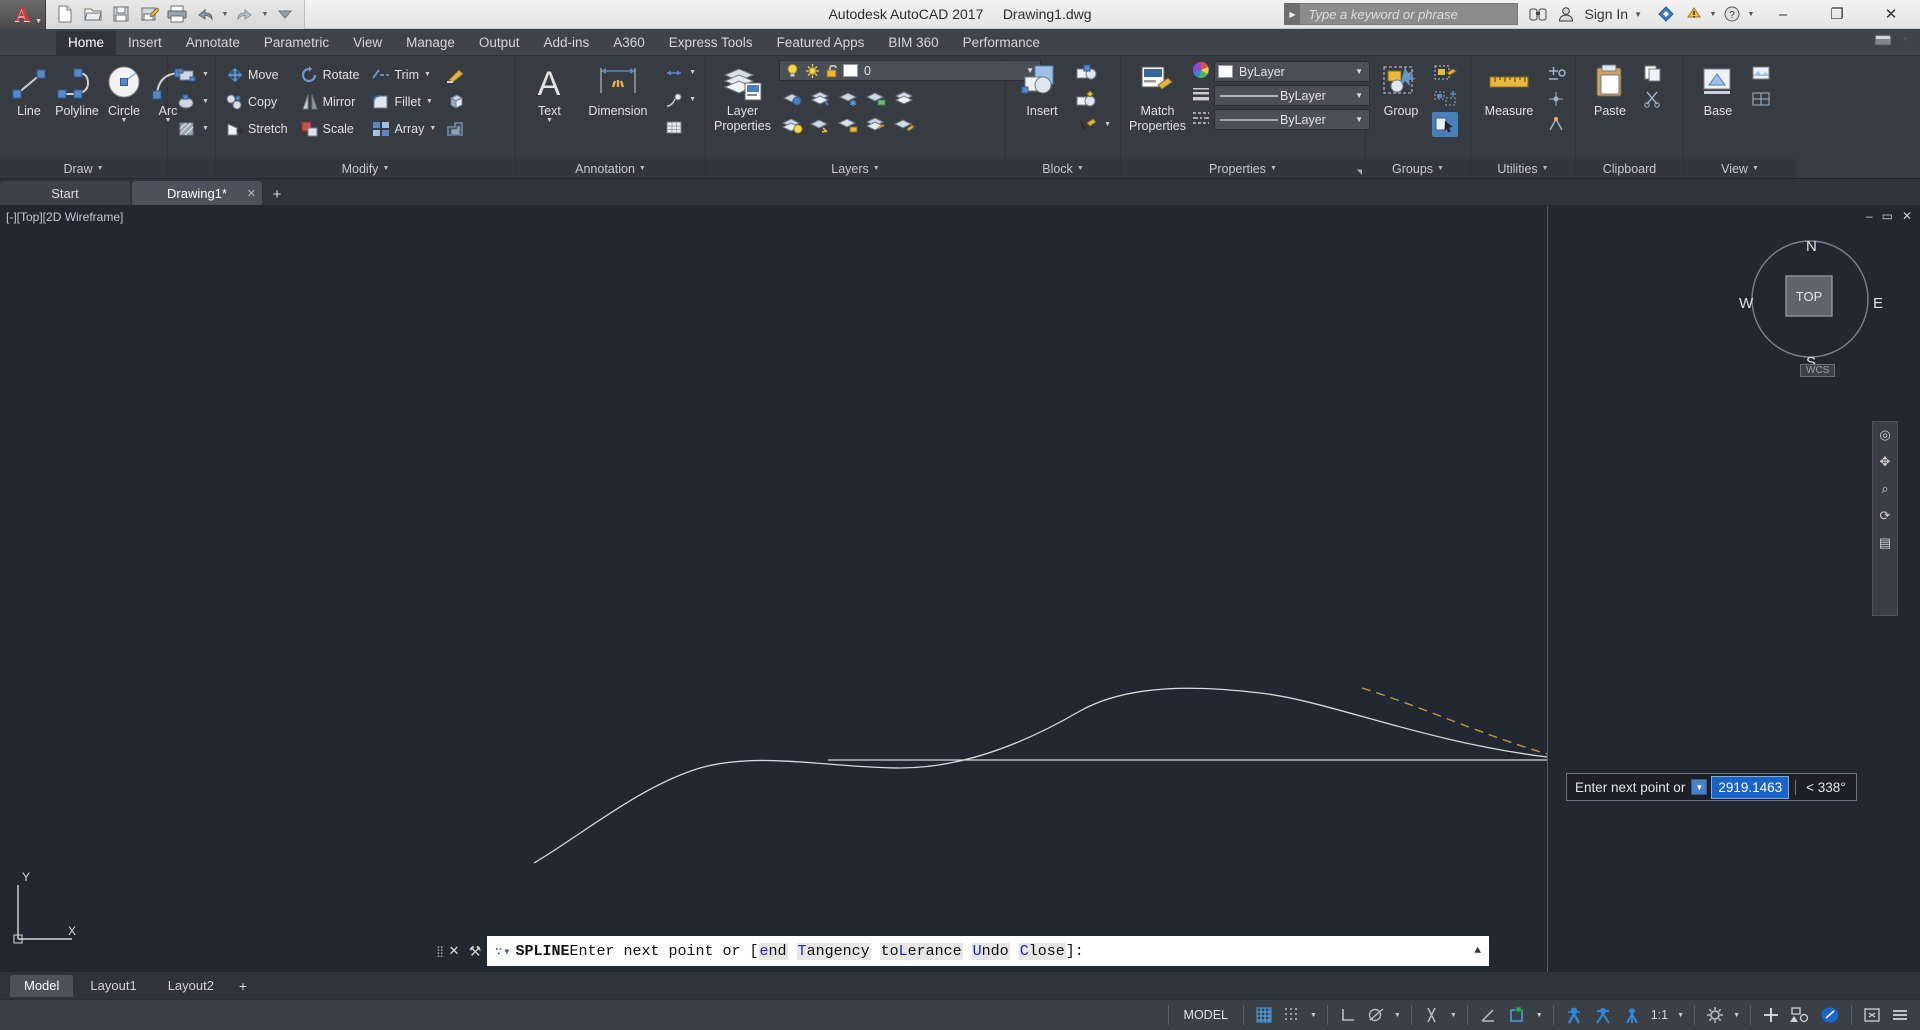 Image resolution: width=1920 pixels, height=1030 pixels. Describe the element at coordinates (1885, 516) in the screenshot. I see `orbit-icon: ⟳` at that location.